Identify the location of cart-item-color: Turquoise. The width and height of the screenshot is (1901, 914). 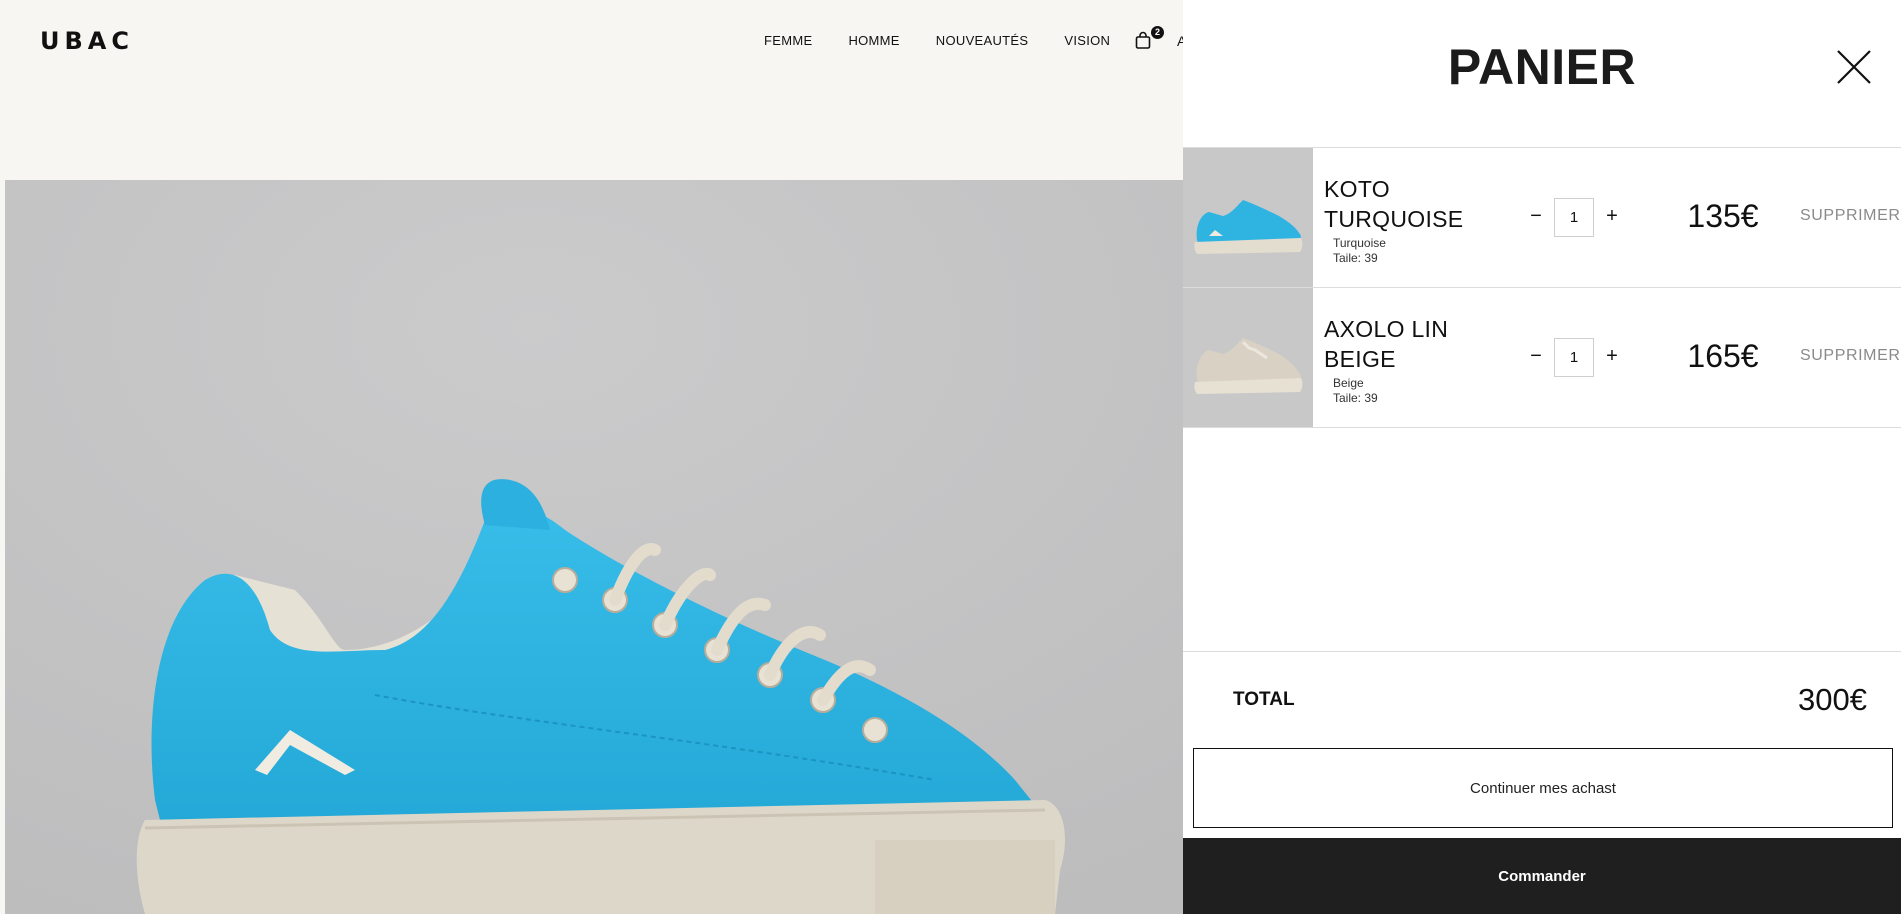
(1359, 243).